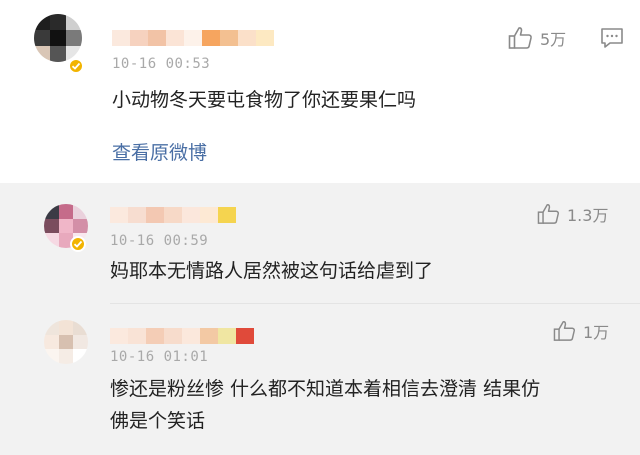  What do you see at coordinates (264, 100) in the screenshot?
I see `comment-text: 小动物冬天要屯食物了你还要果仁吗` at bounding box center [264, 100].